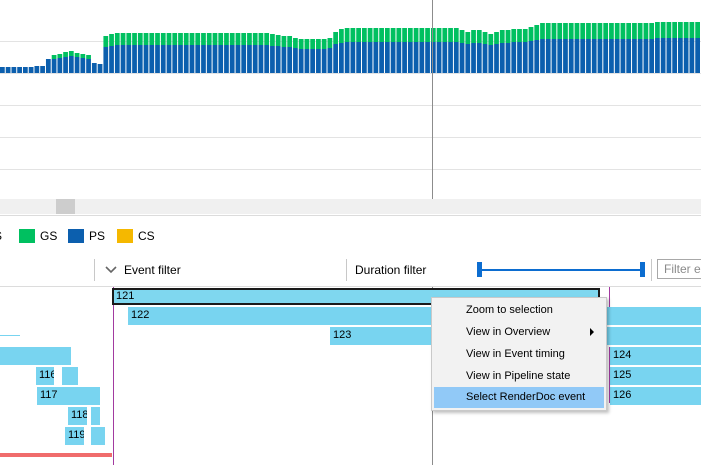  What do you see at coordinates (414, 316) in the screenshot?
I see `event-bar: 122` at bounding box center [414, 316].